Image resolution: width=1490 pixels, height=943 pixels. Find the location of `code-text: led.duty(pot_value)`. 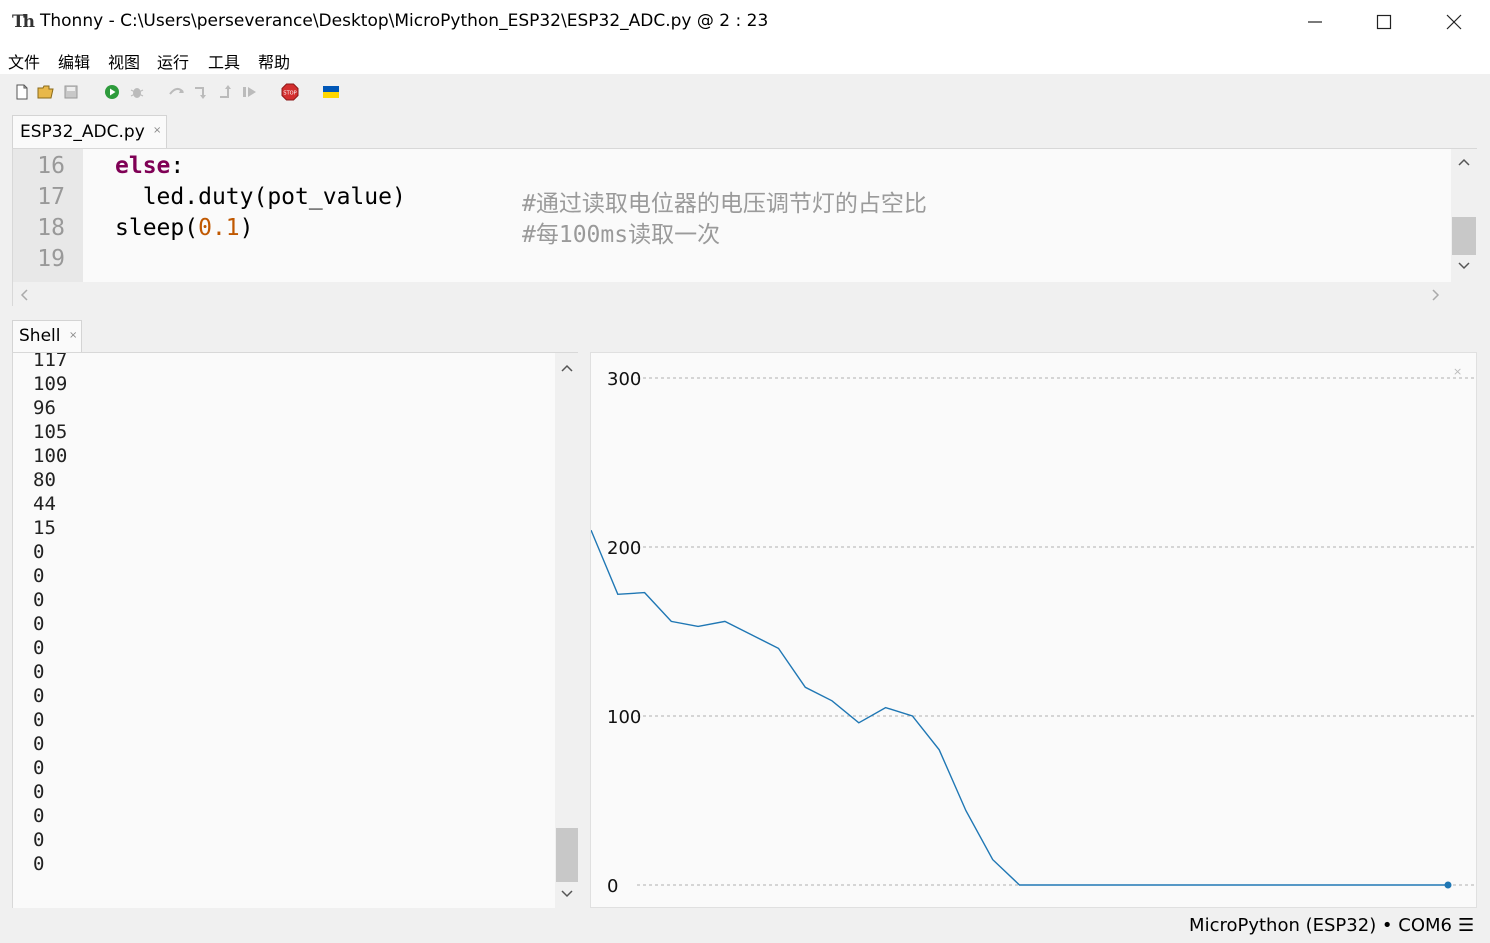

code-text: led.duty(pot_value) is located at coordinates (274, 197).